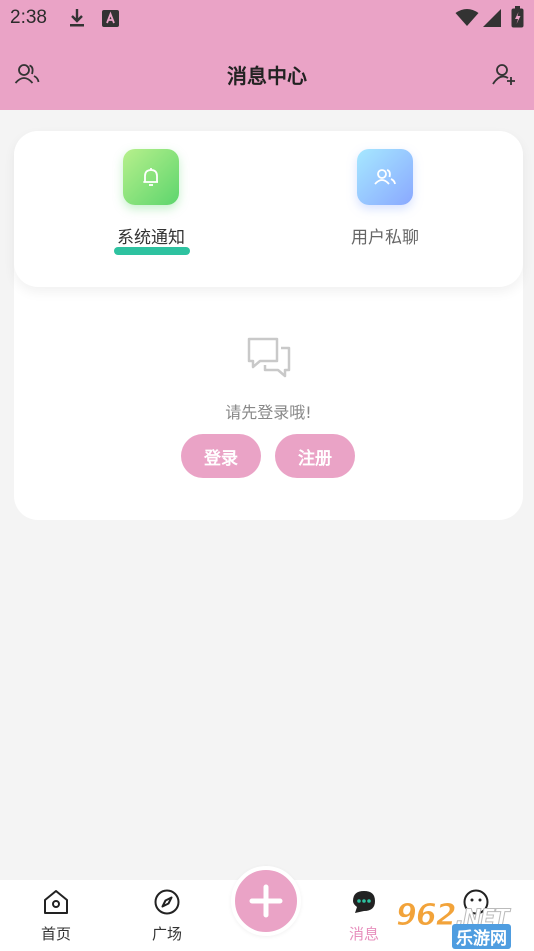  I want to click on compass-icon, so click(167, 902).